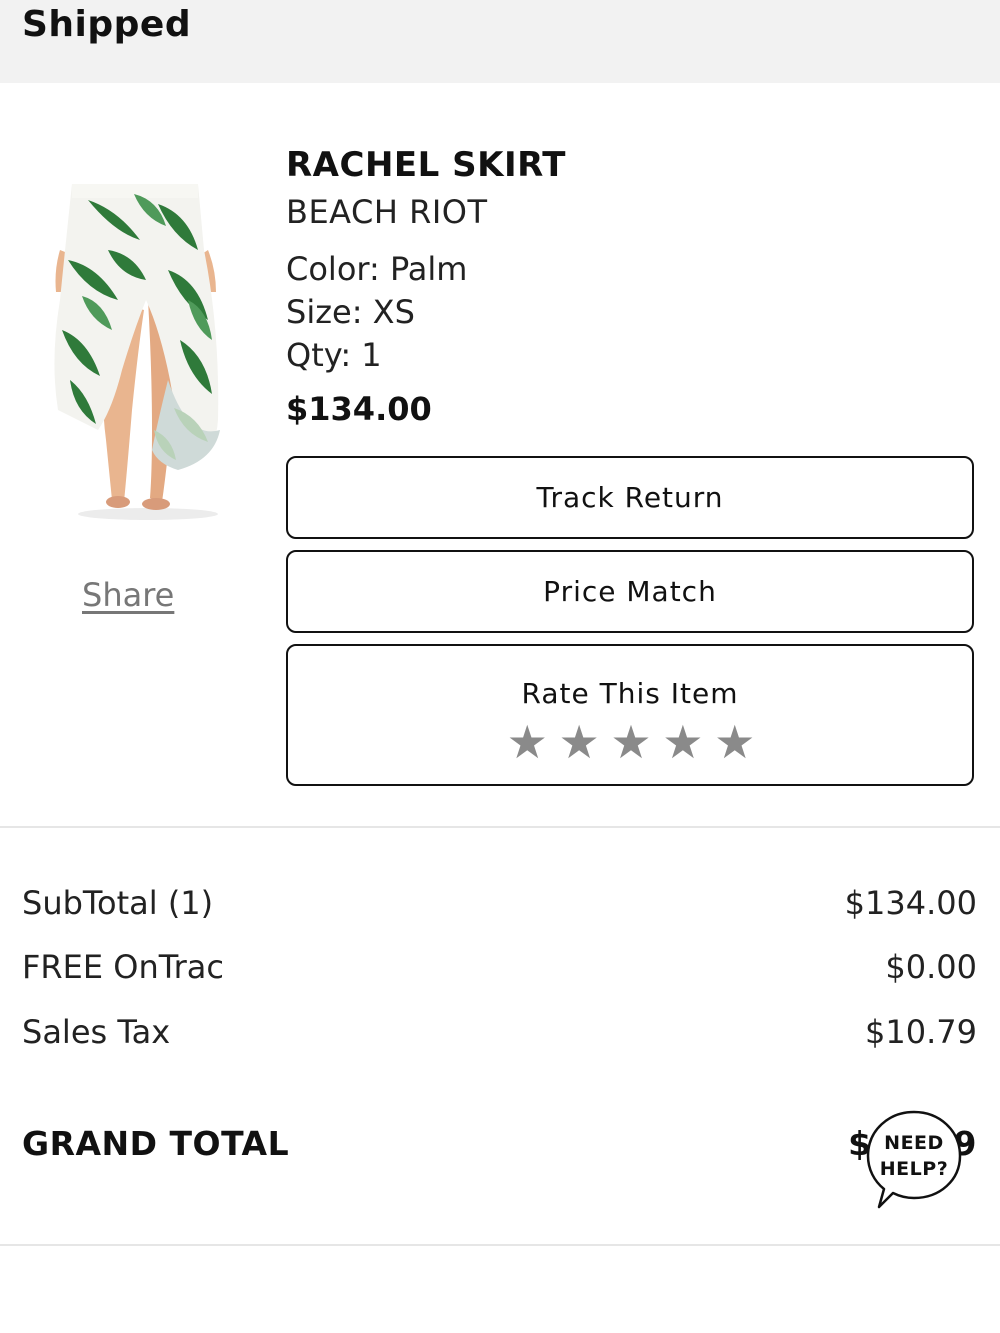  Describe the element at coordinates (107, 24) in the screenshot. I see `order-status-title: Shipped` at that location.